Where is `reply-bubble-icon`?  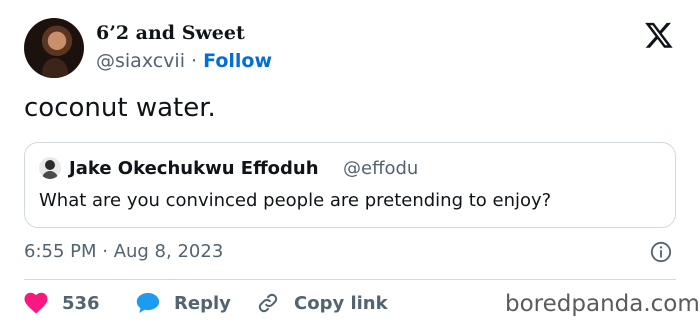
reply-bubble-icon is located at coordinates (148, 303).